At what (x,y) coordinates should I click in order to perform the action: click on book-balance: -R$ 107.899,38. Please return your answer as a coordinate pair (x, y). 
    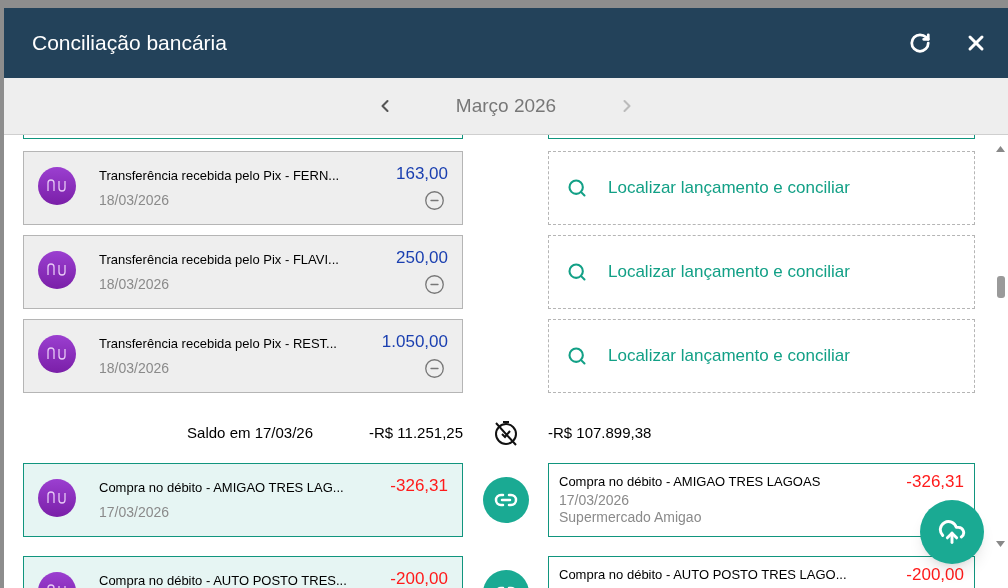
    Looking at the image, I should click on (600, 432).